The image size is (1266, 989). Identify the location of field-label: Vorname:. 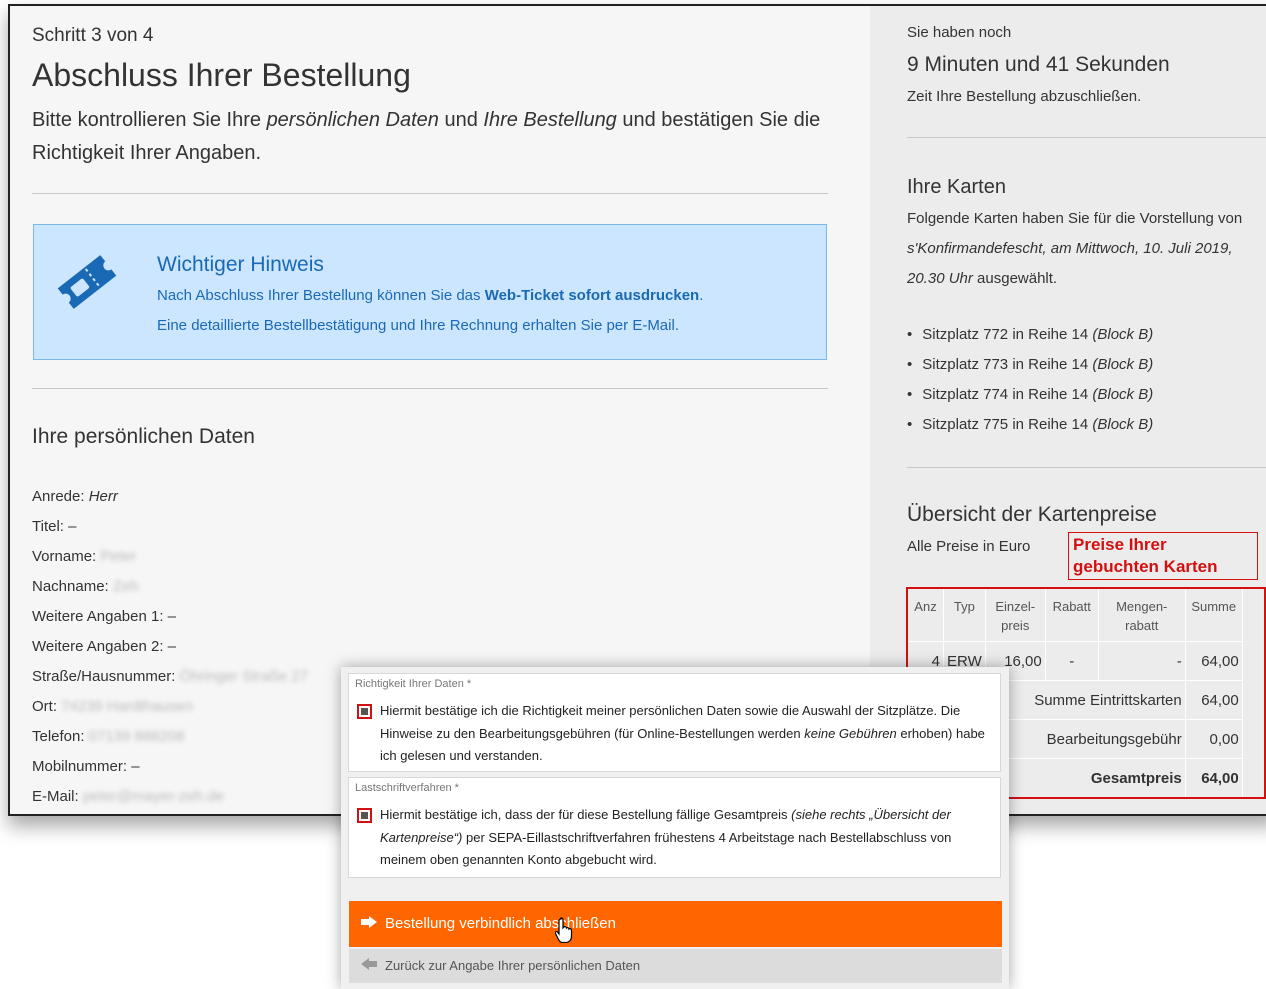
(66, 556).